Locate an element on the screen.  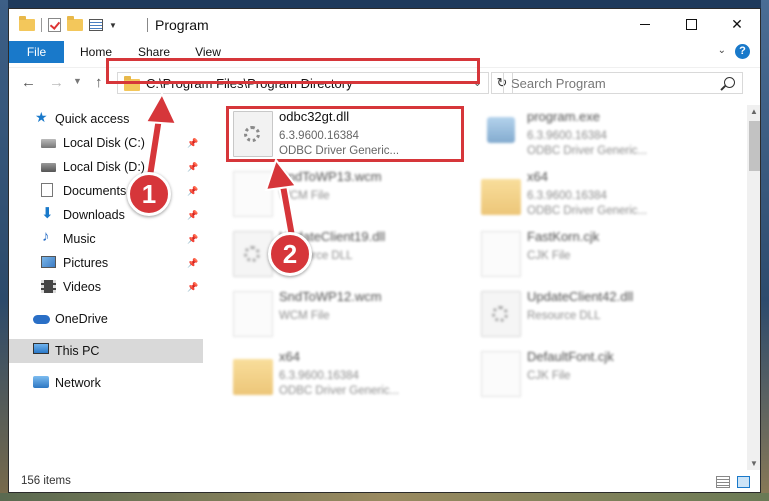
maximize-button is located at coordinates (691, 24).